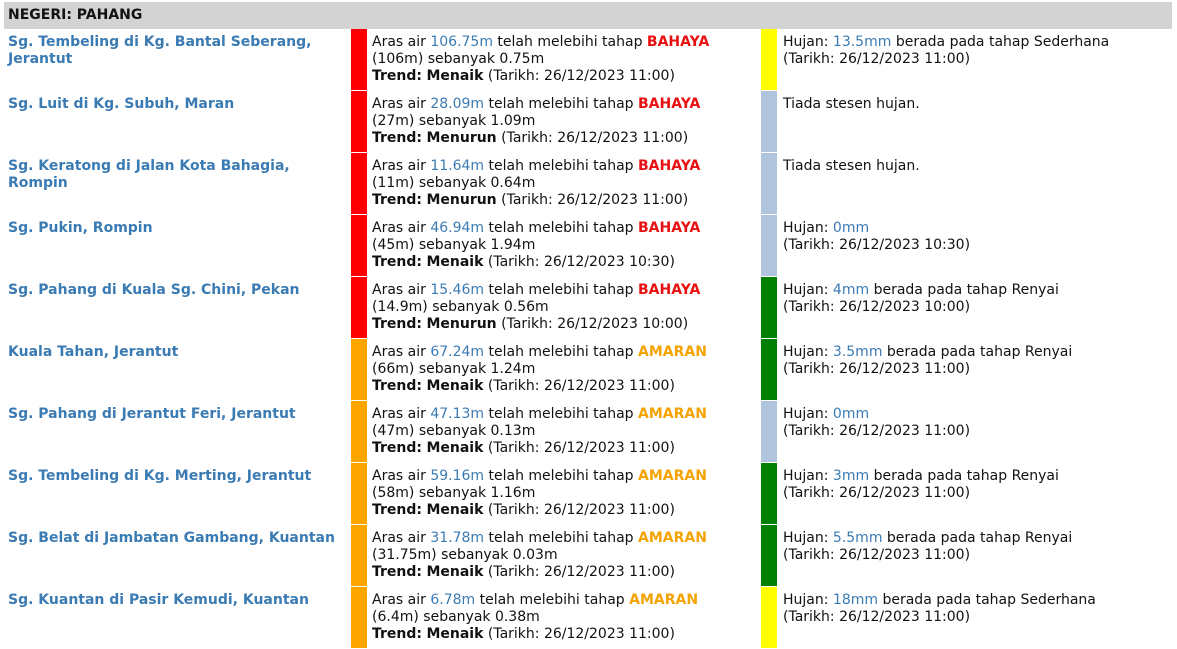 The height and width of the screenshot is (649, 1177). Describe the element at coordinates (393, 183) in the screenshot. I see `threshold-value: (11m)` at that location.